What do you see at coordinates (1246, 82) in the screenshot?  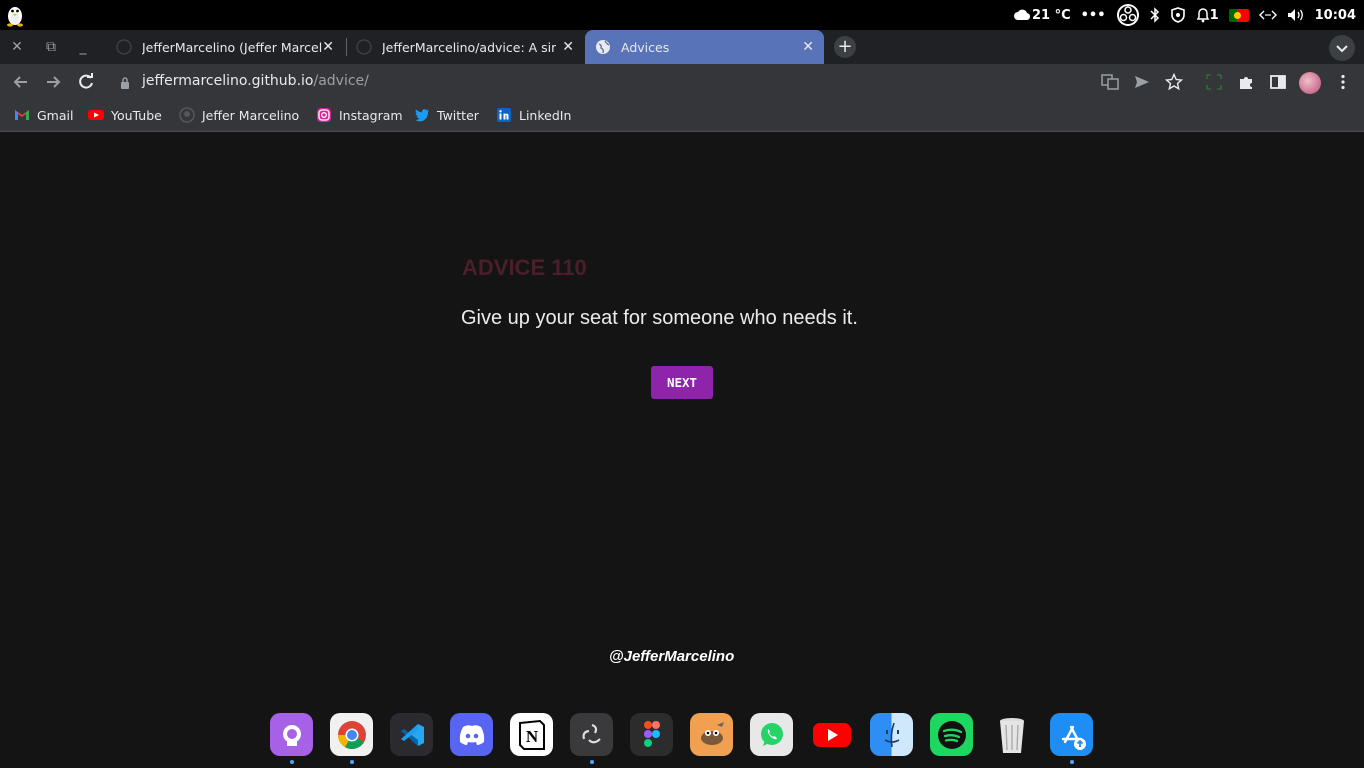 I see `extensions-puzzle-icon` at bounding box center [1246, 82].